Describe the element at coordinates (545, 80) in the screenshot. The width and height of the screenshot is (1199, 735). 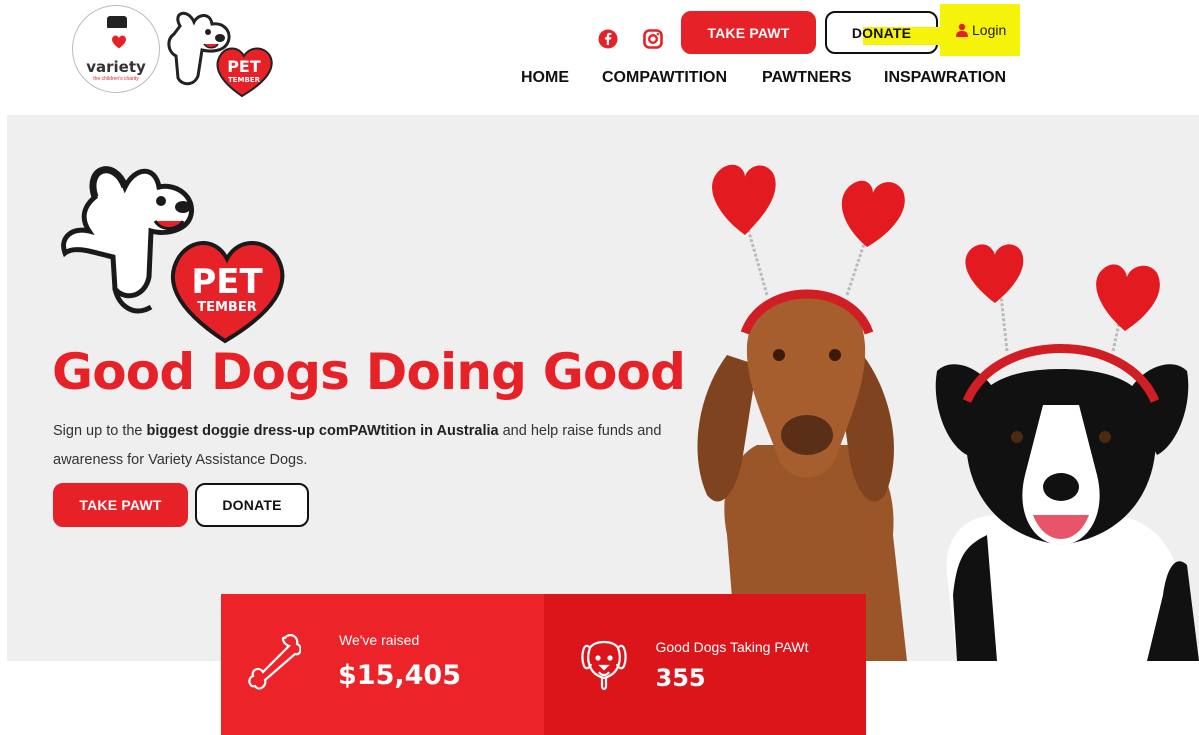
I see `nav-home: HOME` at that location.